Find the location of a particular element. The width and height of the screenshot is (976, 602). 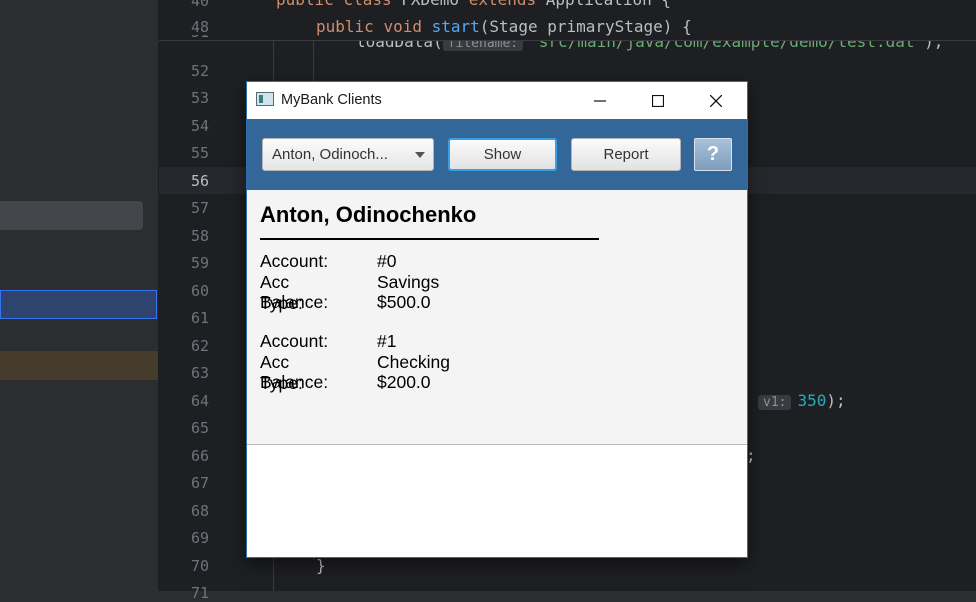

heading-divider is located at coordinates (429, 239).